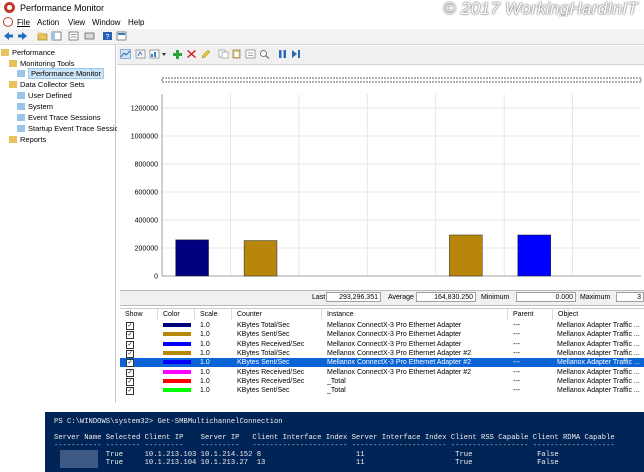  What do you see at coordinates (598, 314) in the screenshot?
I see `column-object: Object` at bounding box center [598, 314].